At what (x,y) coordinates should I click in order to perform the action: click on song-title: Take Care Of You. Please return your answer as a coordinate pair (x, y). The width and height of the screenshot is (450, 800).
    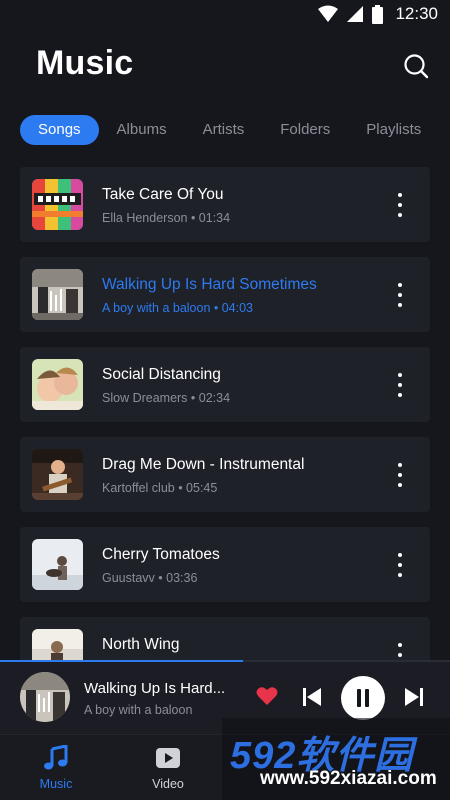
    Looking at the image, I should click on (163, 194).